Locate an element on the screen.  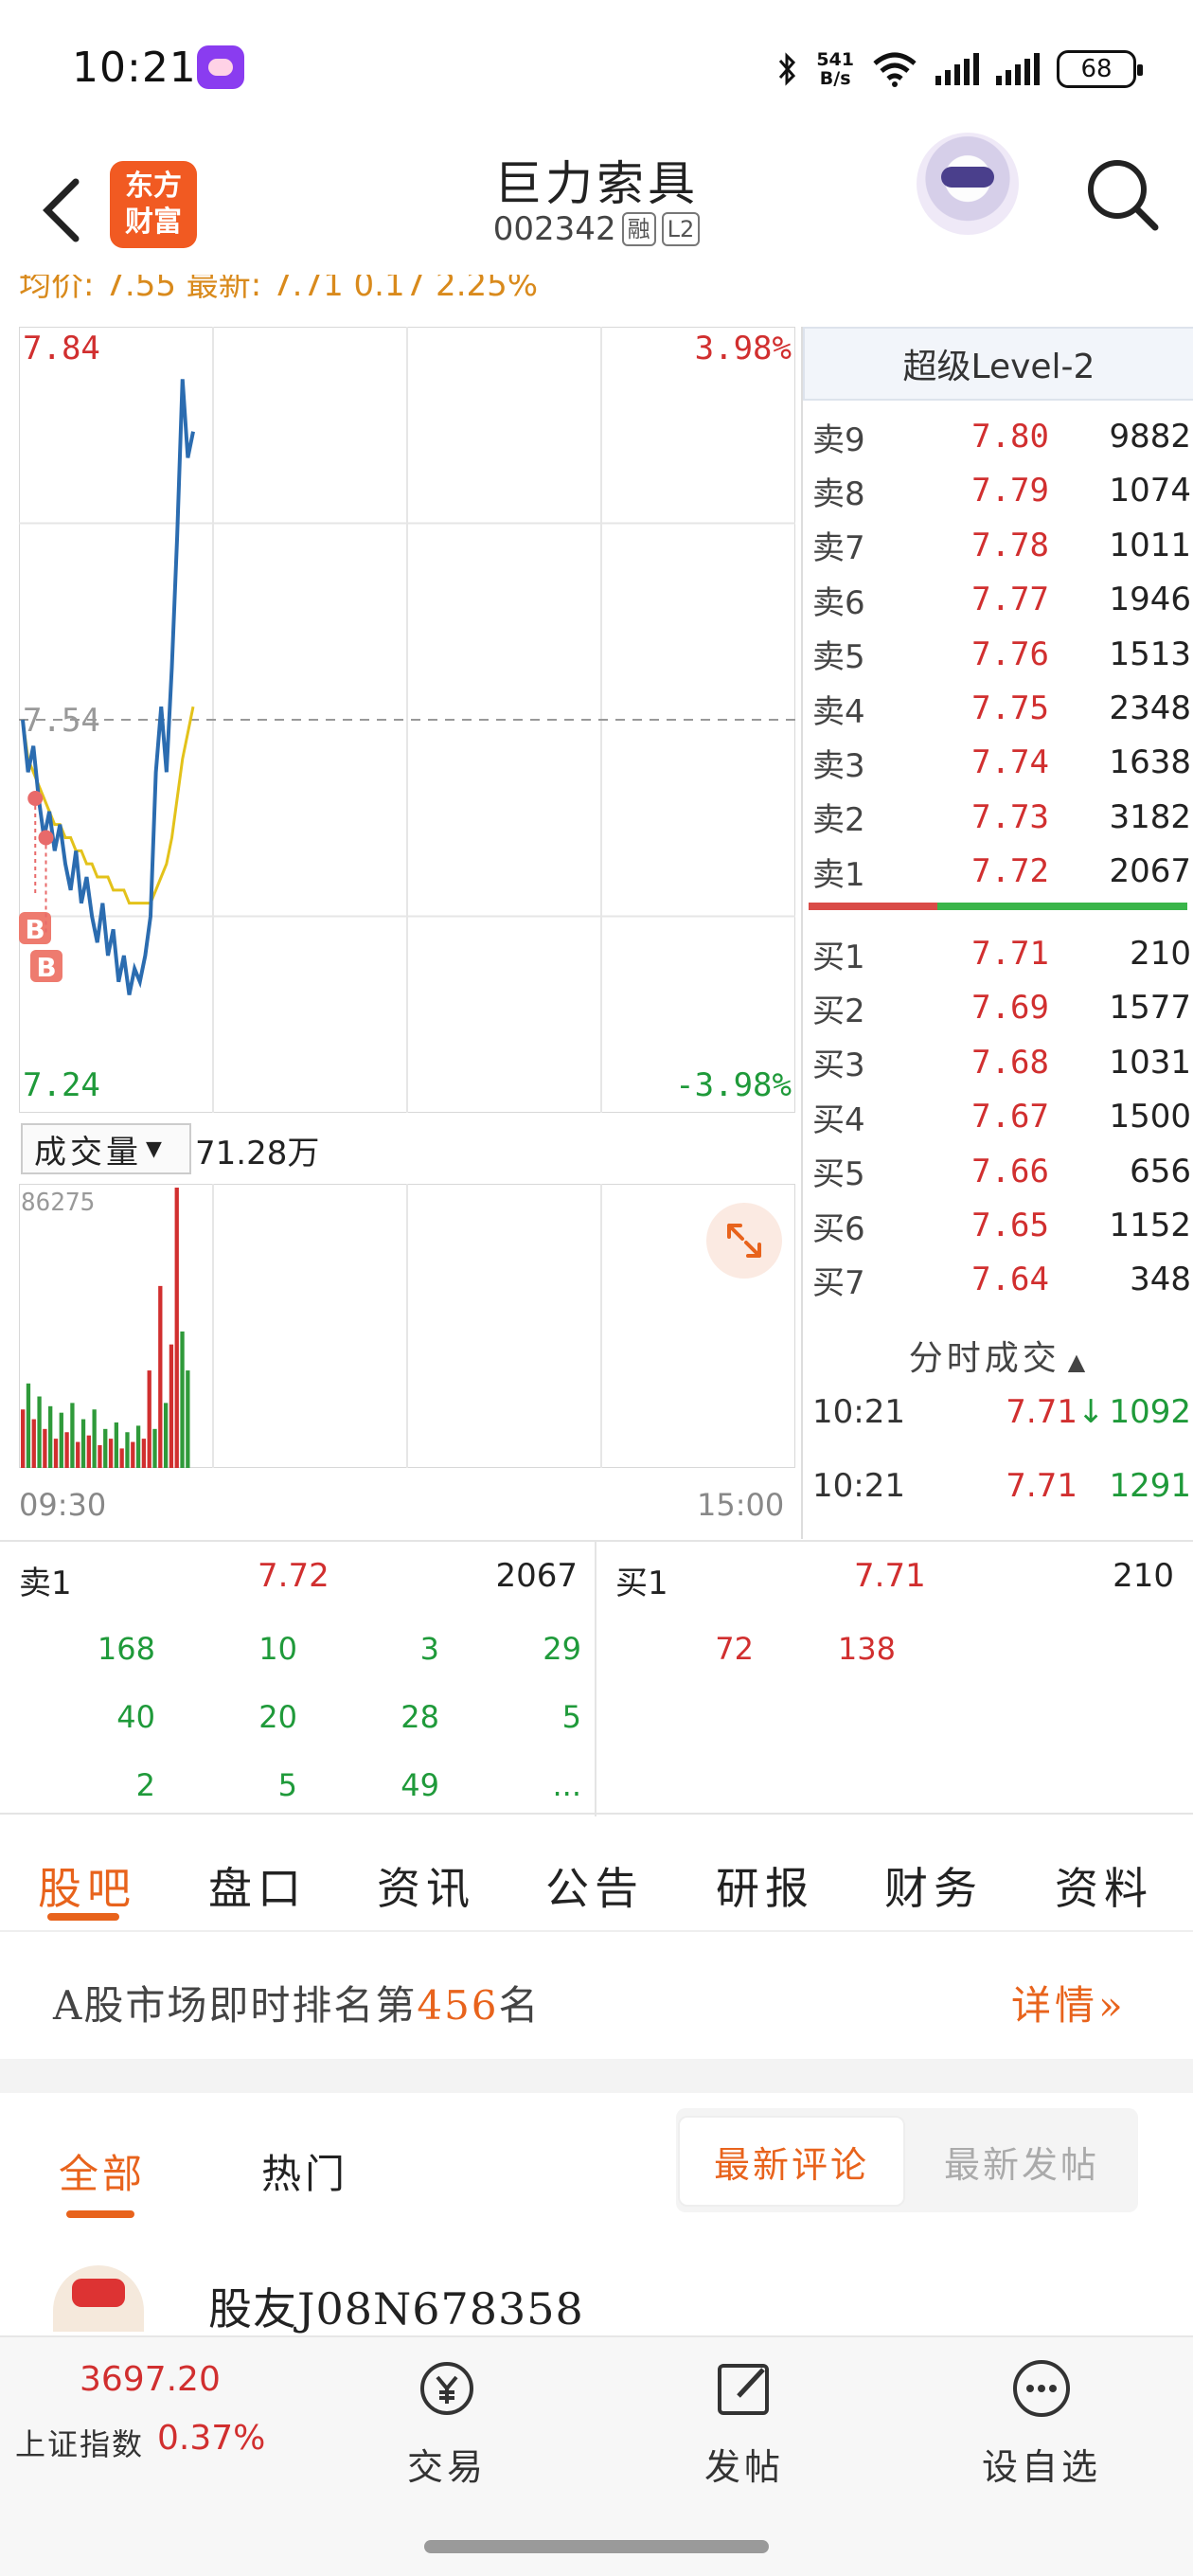
trade-label: 交易 is located at coordinates (446, 2467).